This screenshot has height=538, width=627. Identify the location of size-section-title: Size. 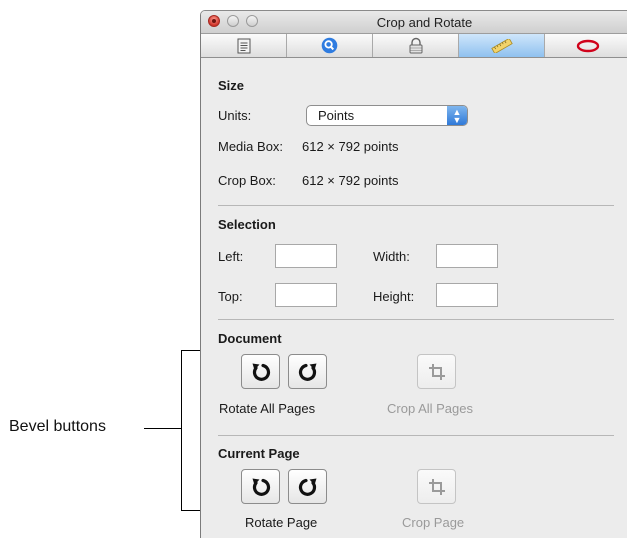
(231, 85).